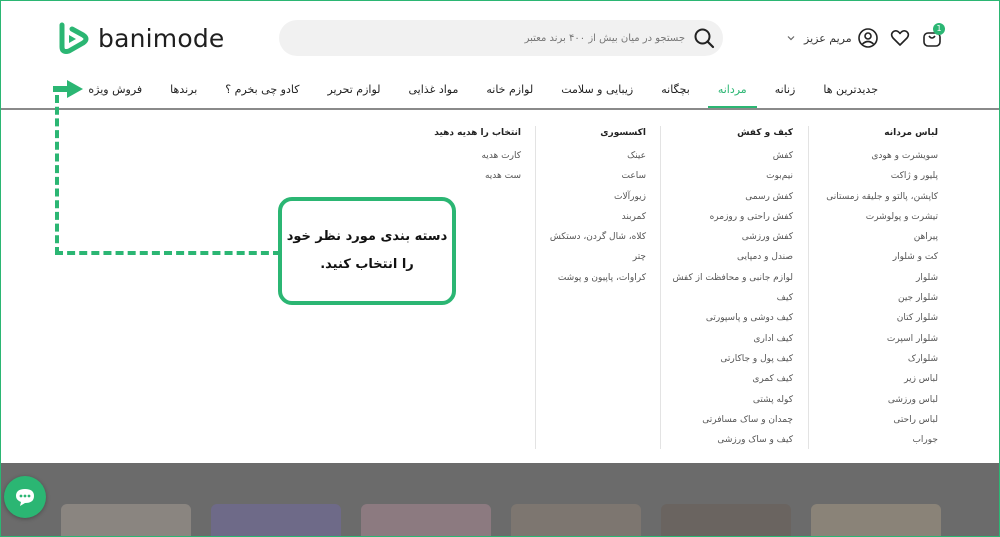 This screenshot has height=537, width=1000. Describe the element at coordinates (732, 318) in the screenshot. I see `menu-link: کیف دوشی و پاسپورتی` at that location.